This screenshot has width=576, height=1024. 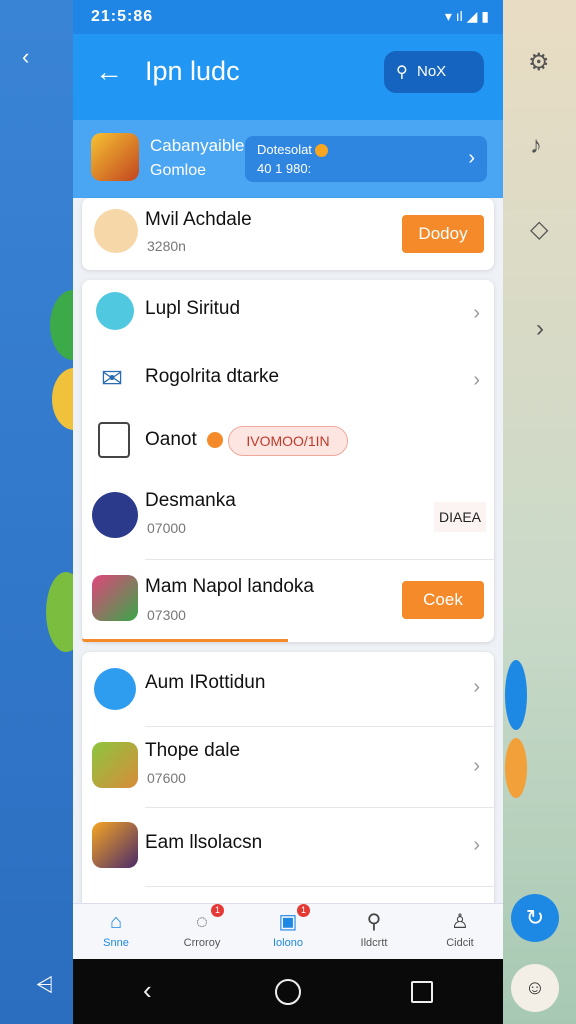 What do you see at coordinates (115, 311) in the screenshot?
I see `ticket-icon` at bounding box center [115, 311].